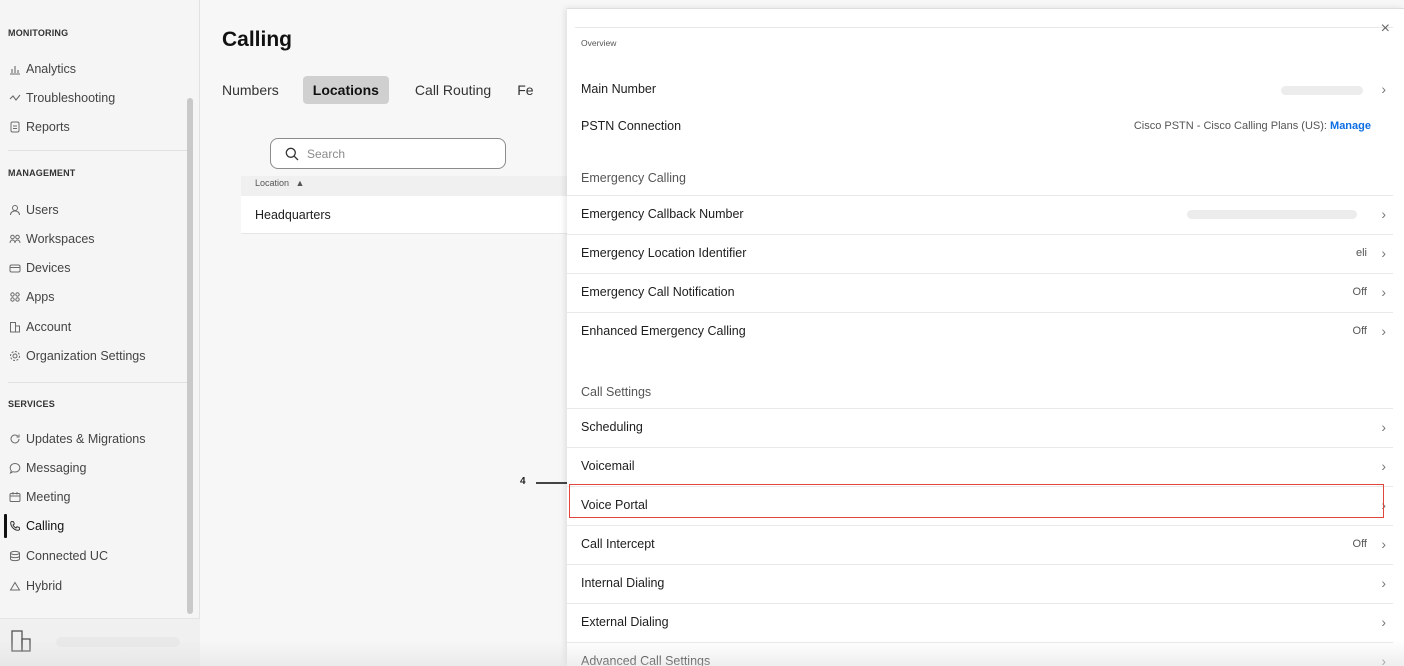  Describe the element at coordinates (71, 98) in the screenshot. I see `sidebar-item-label: Troubleshooting` at that location.